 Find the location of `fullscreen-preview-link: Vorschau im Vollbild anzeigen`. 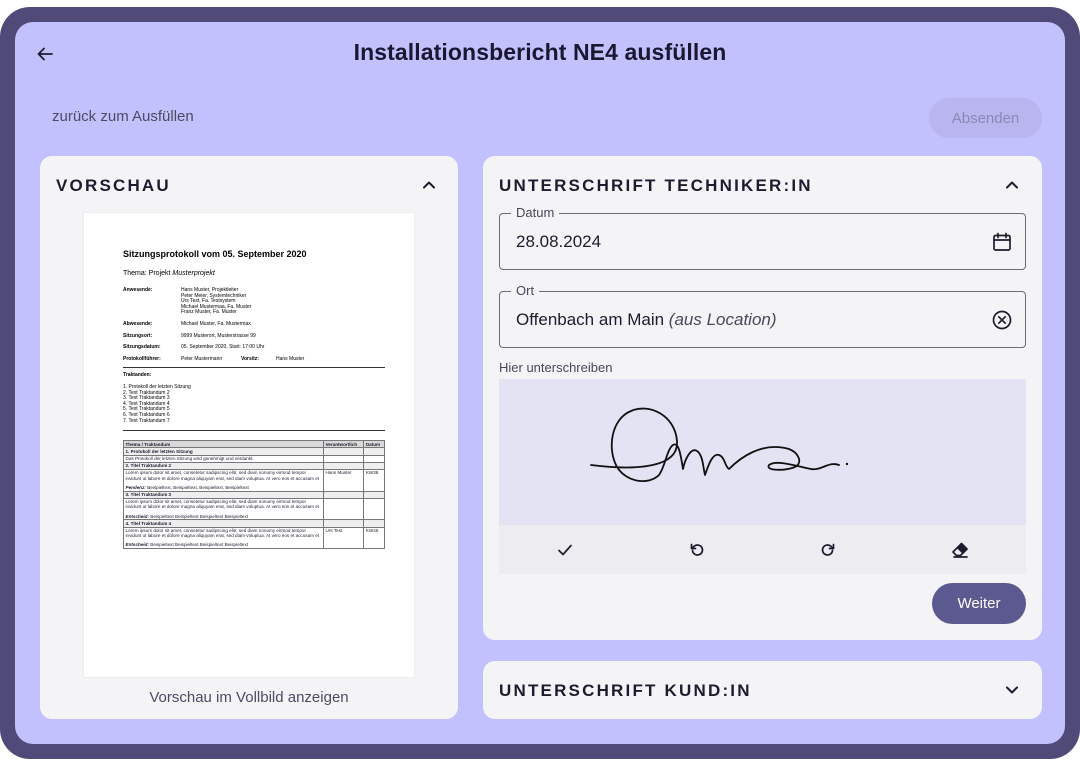

fullscreen-preview-link: Vorschau im Vollbild anzeigen is located at coordinates (249, 697).